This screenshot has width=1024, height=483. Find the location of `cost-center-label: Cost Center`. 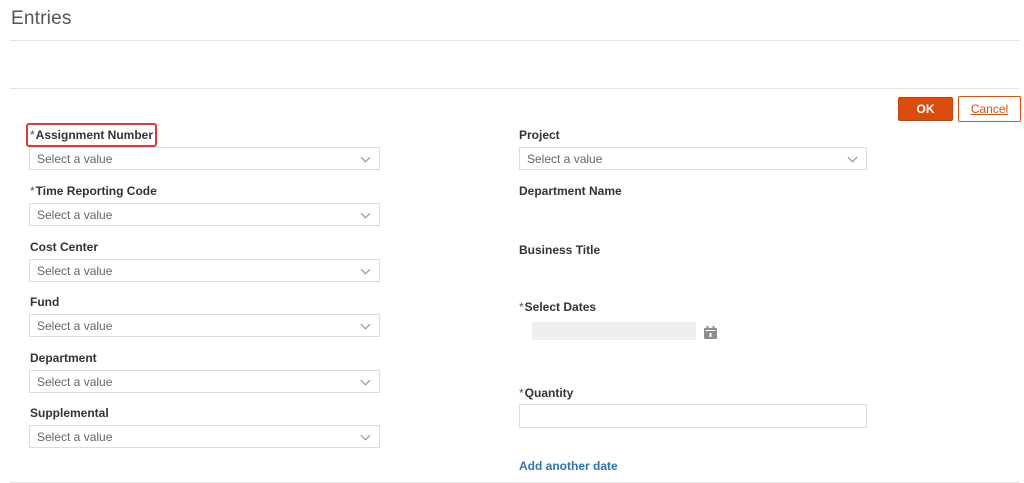

cost-center-label: Cost Center is located at coordinates (64, 247).